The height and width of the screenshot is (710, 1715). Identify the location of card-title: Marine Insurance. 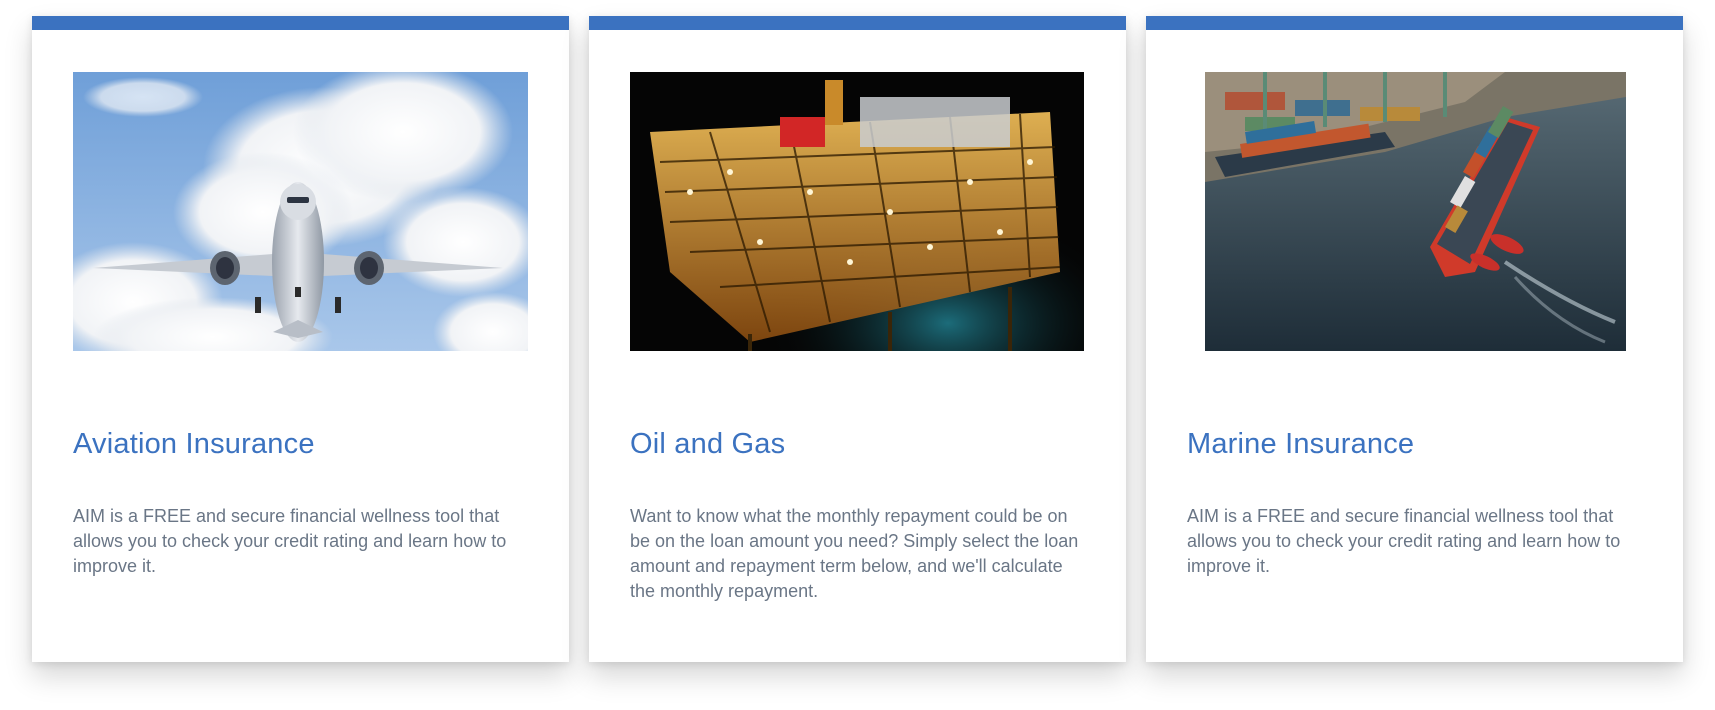
(1300, 444).